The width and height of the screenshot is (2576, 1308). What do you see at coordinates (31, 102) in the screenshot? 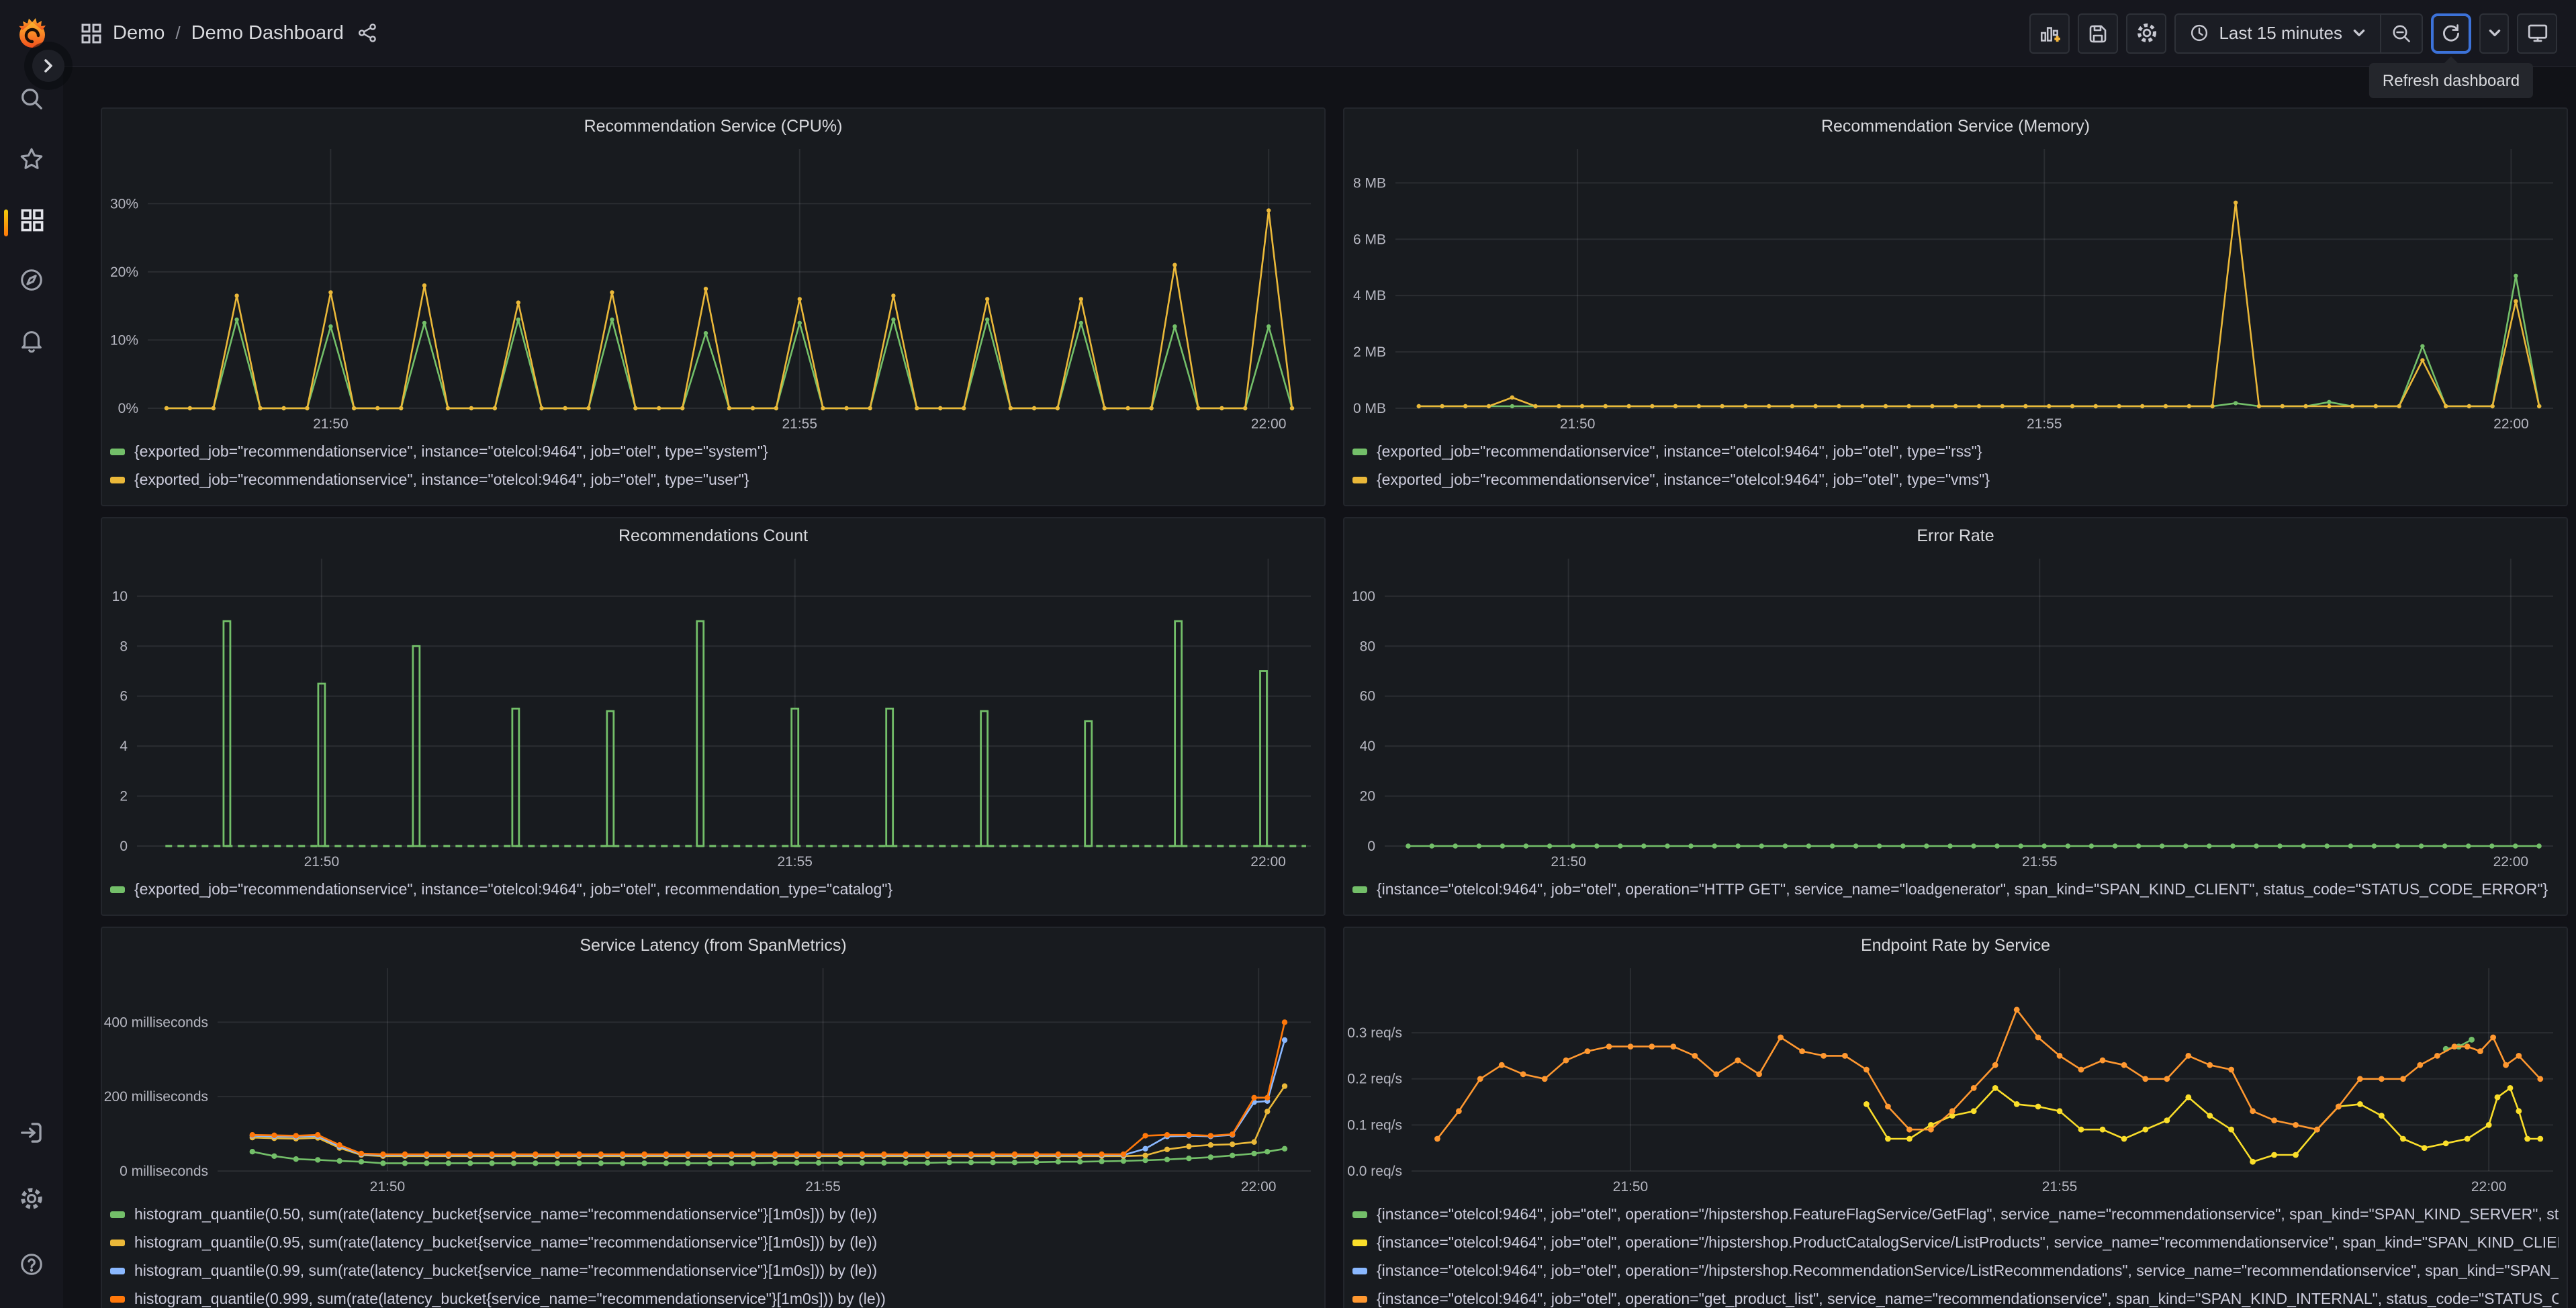
I see `sidebar-item-search` at bounding box center [31, 102].